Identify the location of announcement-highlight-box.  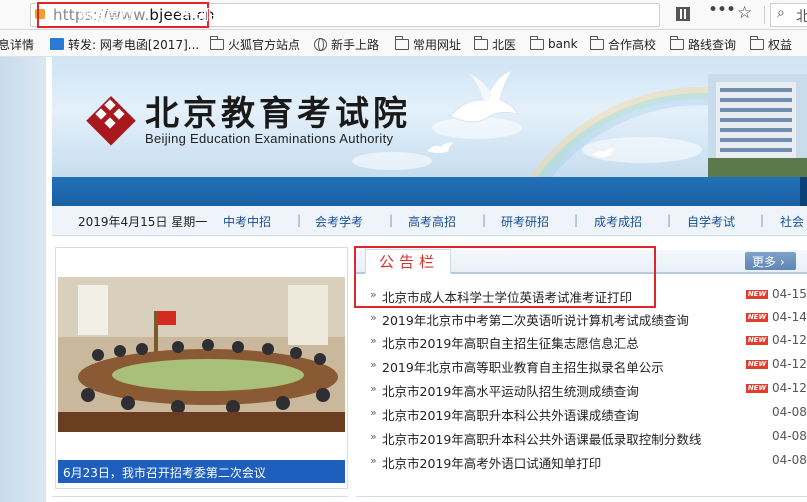
(505, 277).